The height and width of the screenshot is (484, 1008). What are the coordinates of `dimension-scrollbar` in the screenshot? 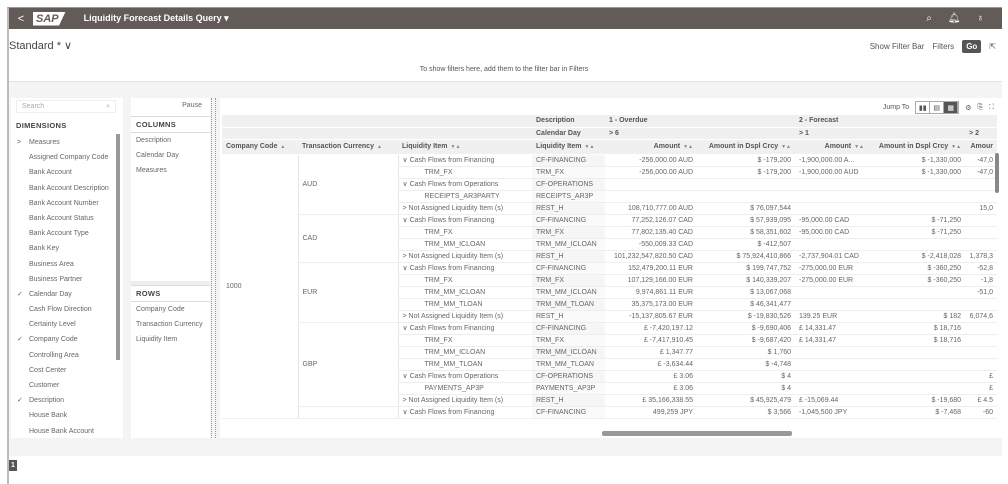 It's located at (118, 247).